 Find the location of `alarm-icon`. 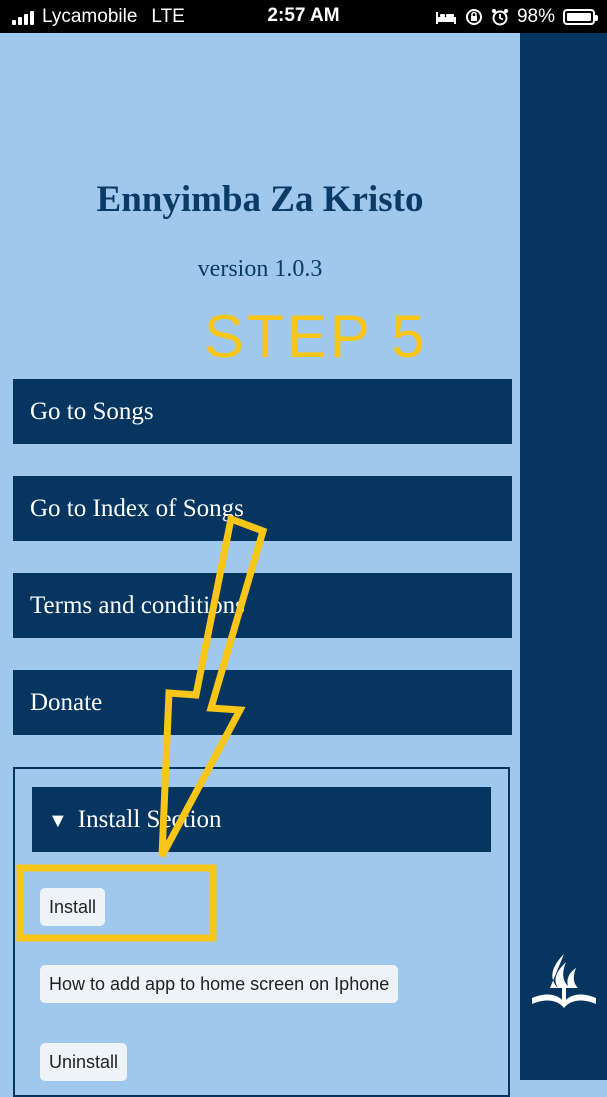

alarm-icon is located at coordinates (499, 17).